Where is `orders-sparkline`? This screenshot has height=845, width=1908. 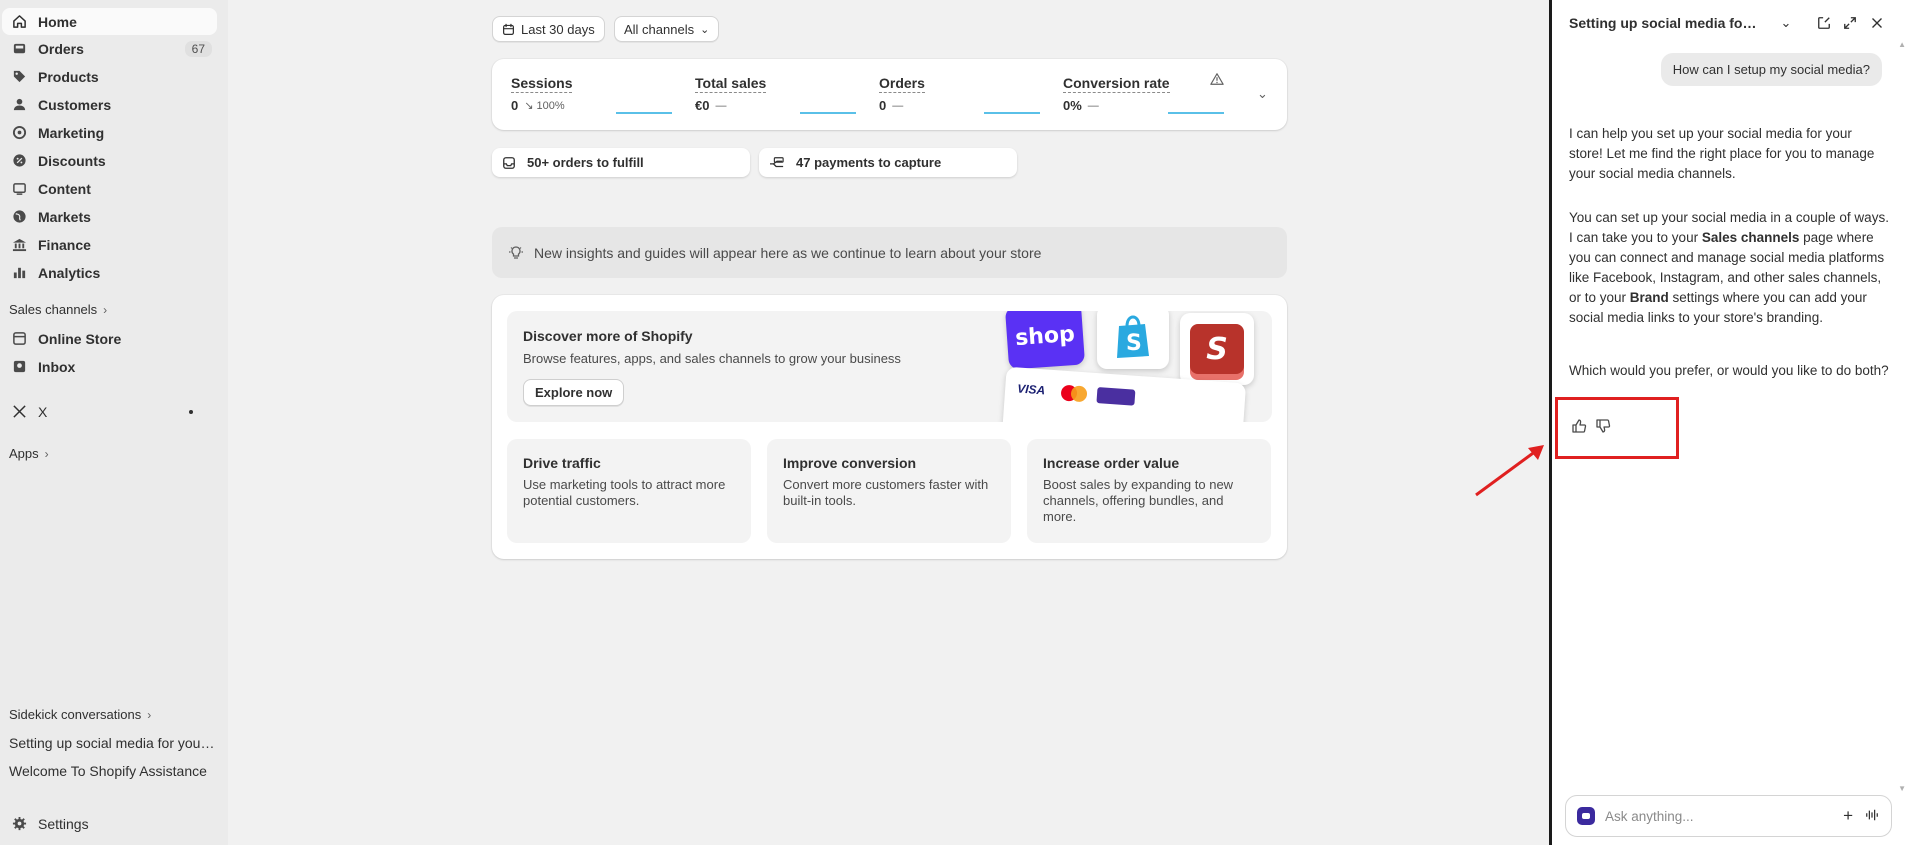
orders-sparkline is located at coordinates (1012, 113).